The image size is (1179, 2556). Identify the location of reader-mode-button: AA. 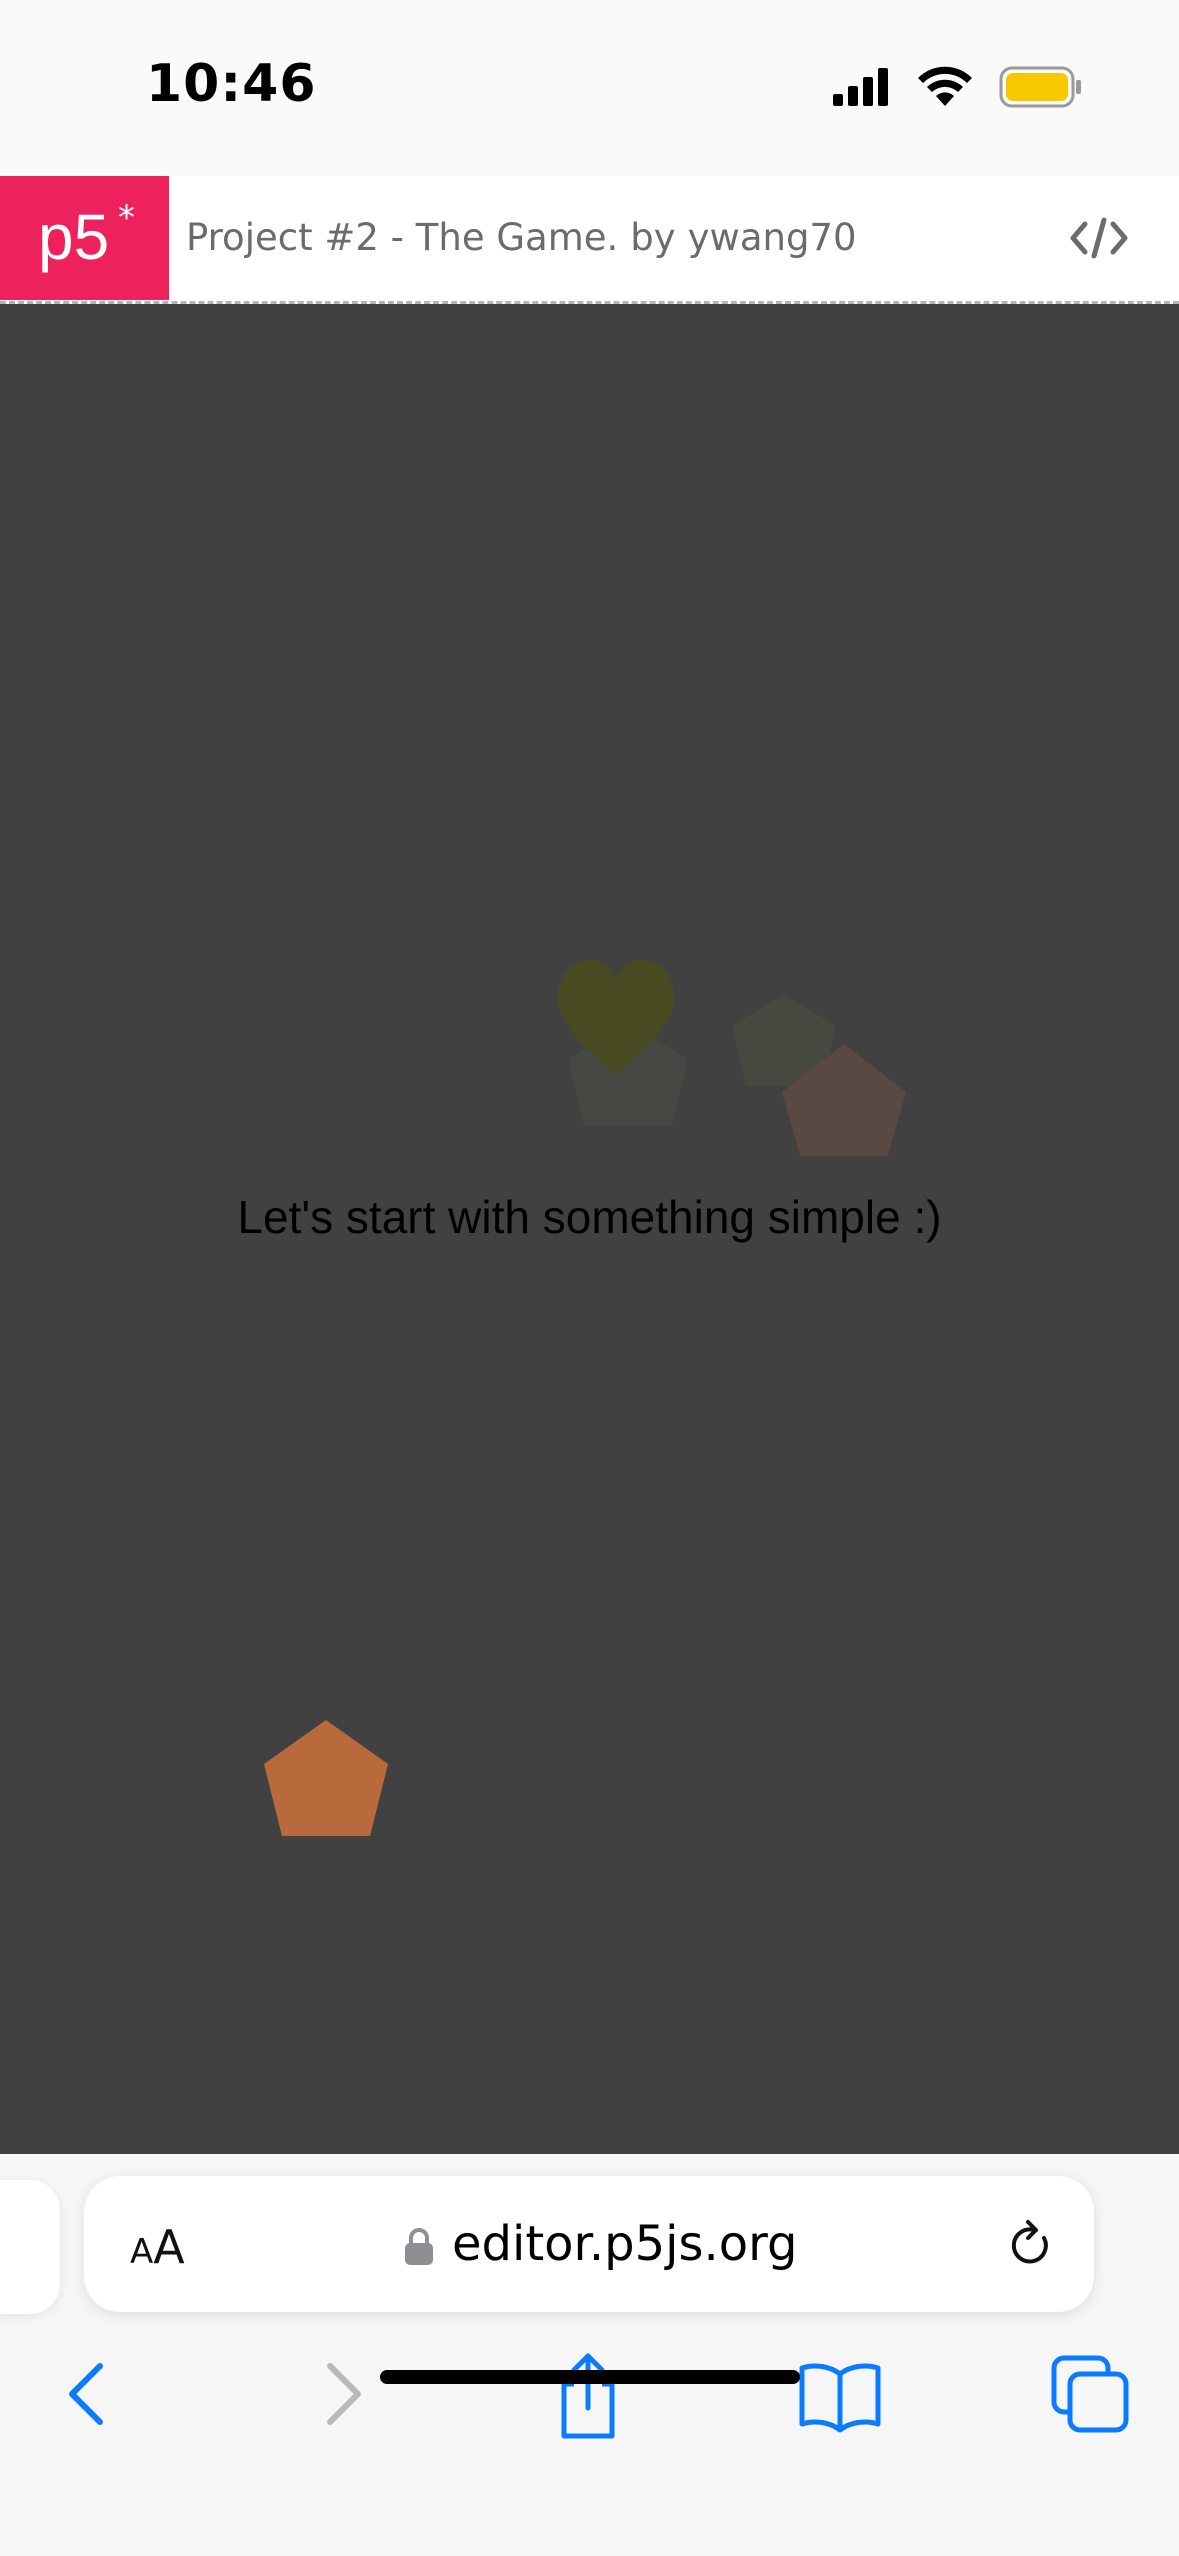
(157, 2247).